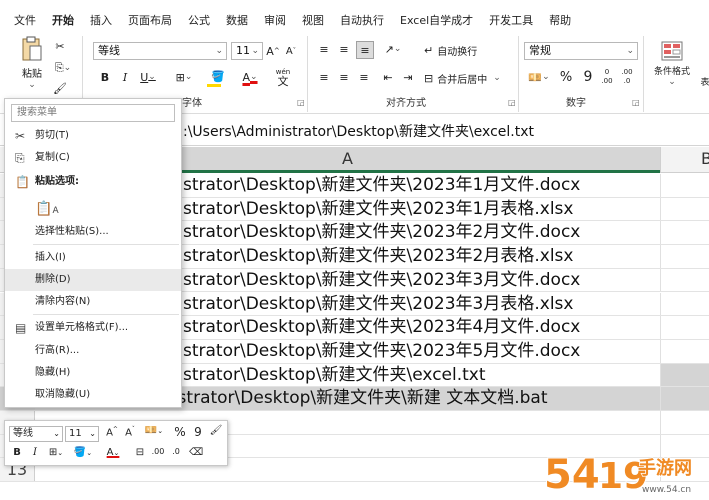  I want to click on tab-page-layout: 页面布局, so click(150, 21).